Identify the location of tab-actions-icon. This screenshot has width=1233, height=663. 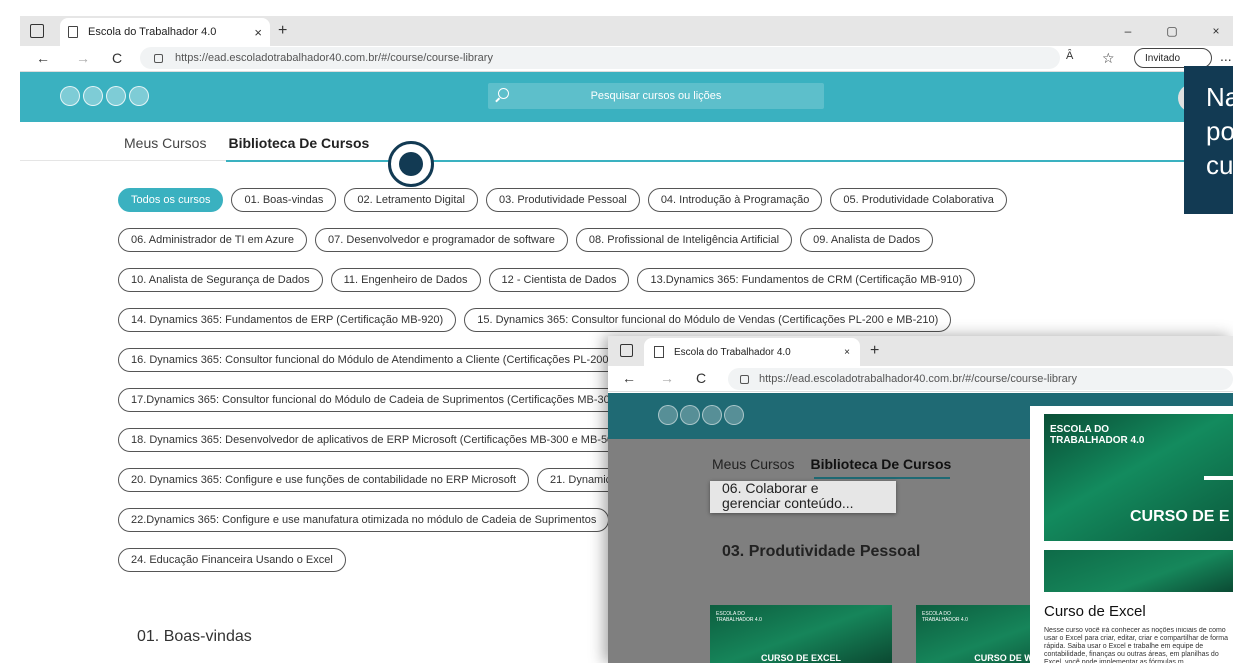
(37, 31).